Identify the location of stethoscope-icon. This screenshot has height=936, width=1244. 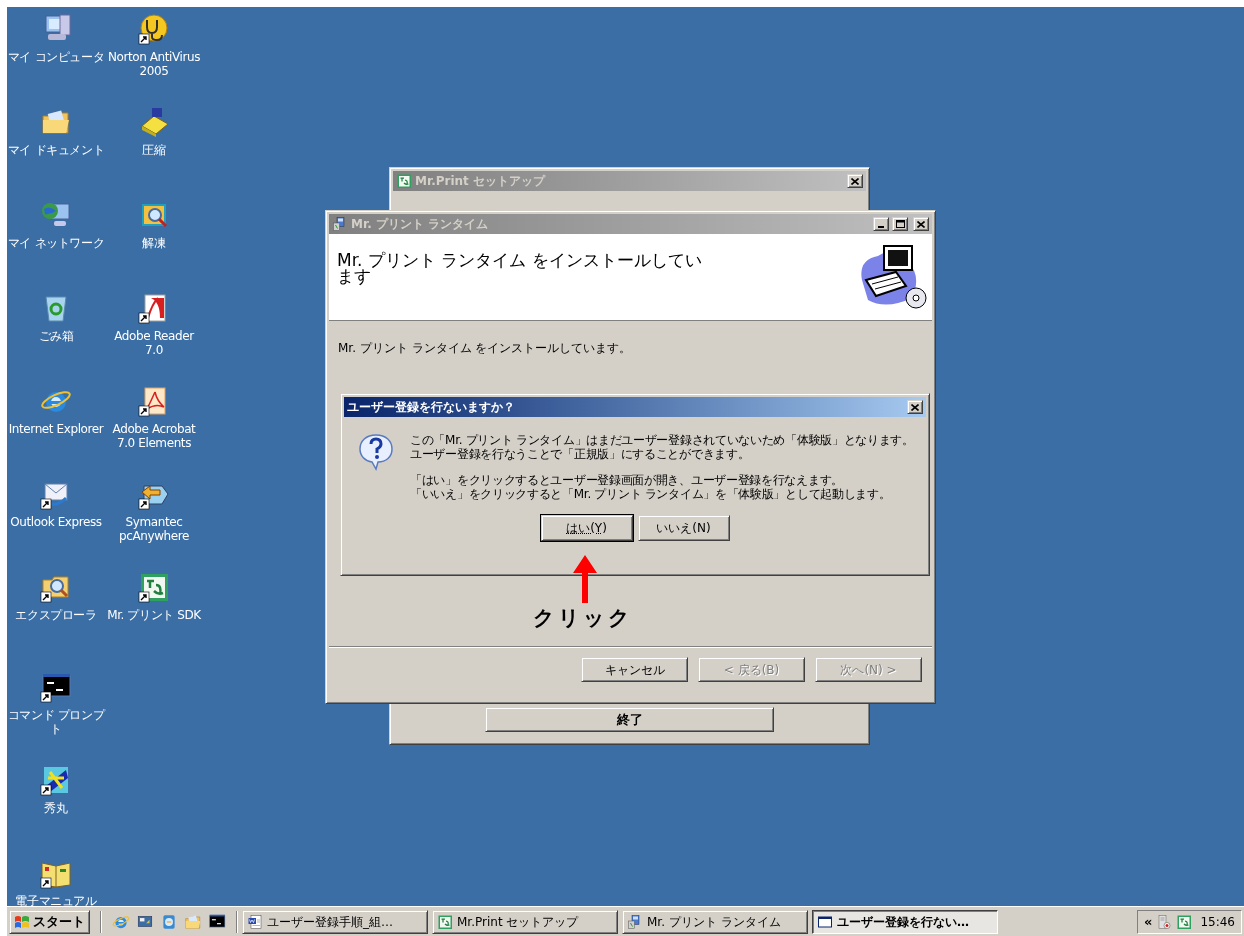
(154, 29).